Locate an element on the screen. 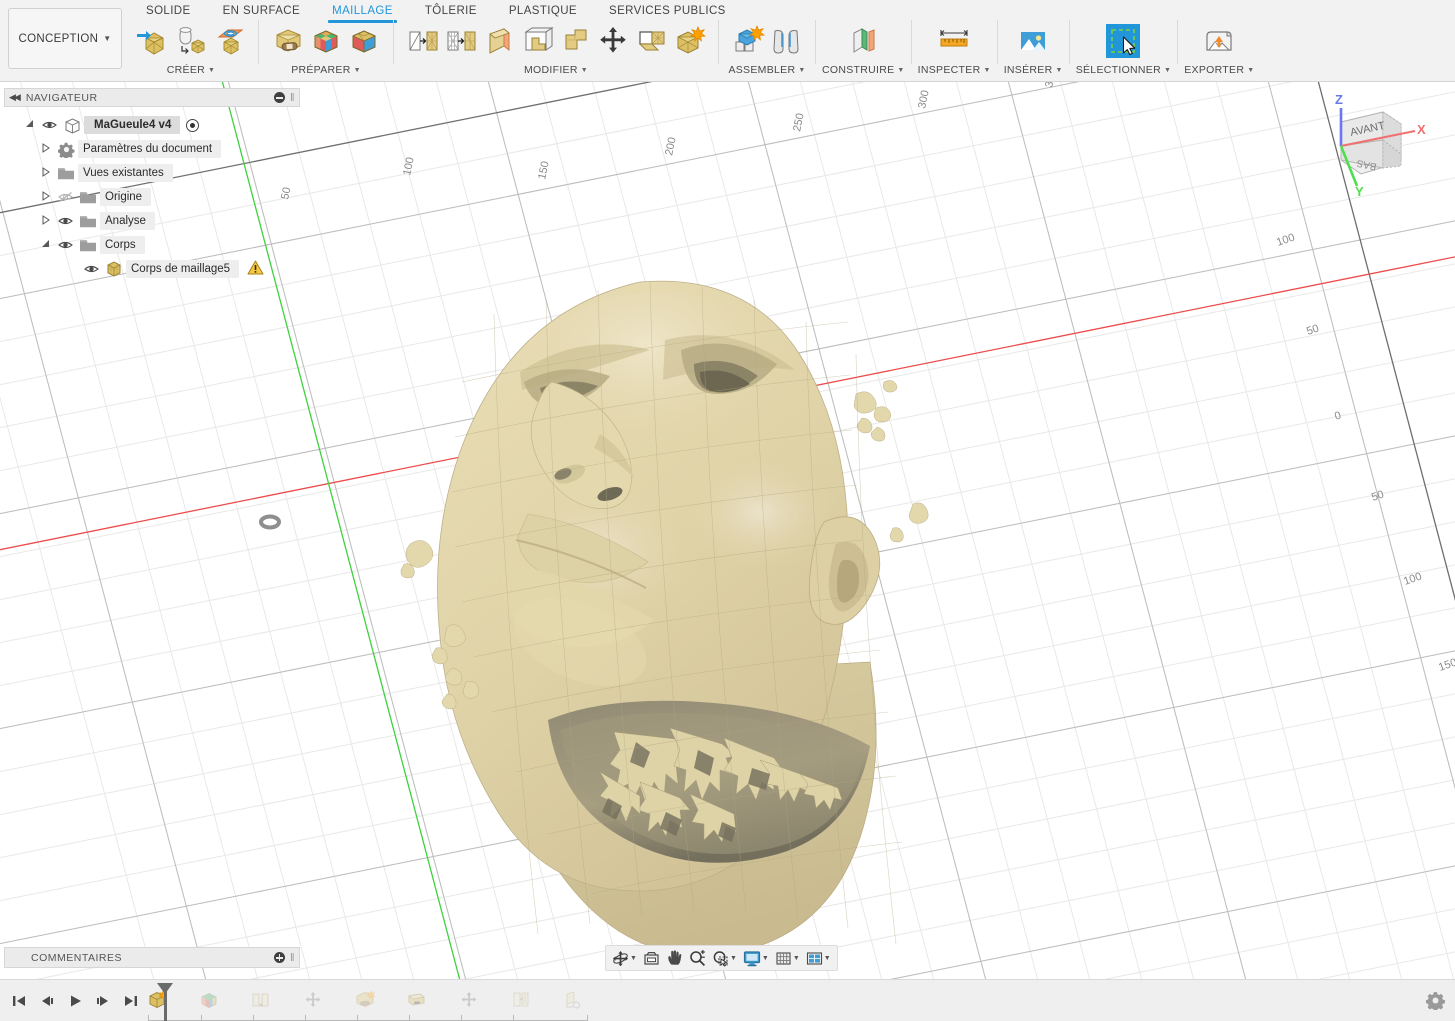  construction-plane-icon is located at coordinates (863, 41).